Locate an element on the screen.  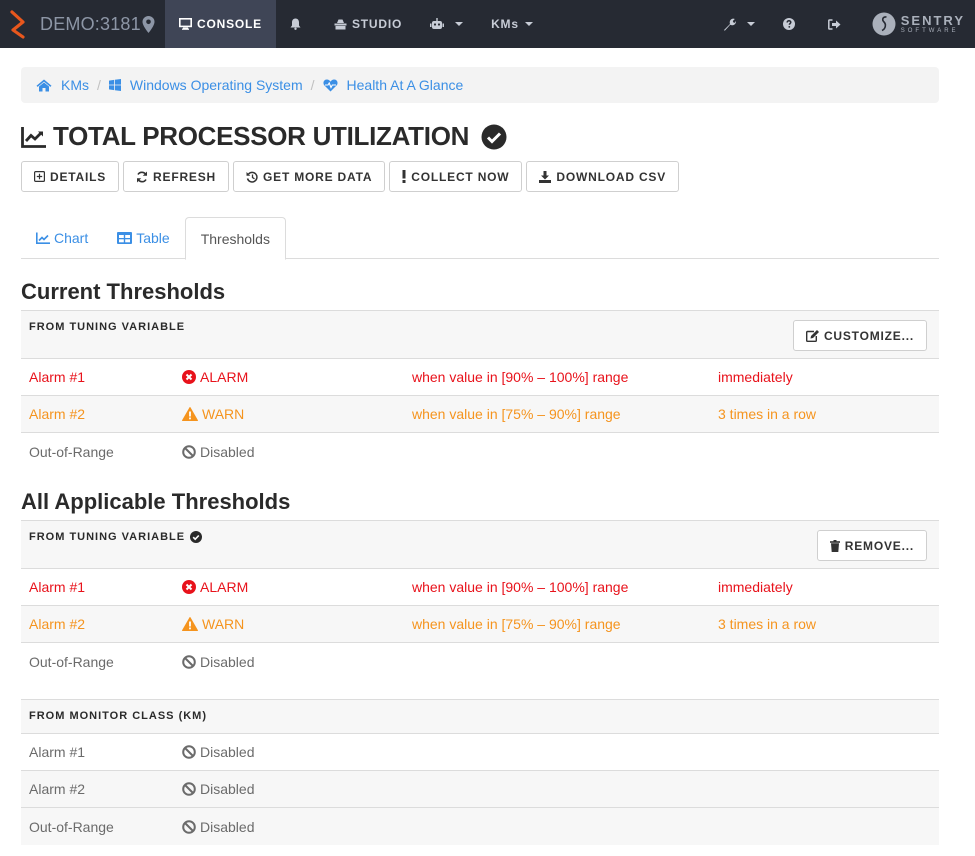
sentry-logo: SENTRY SOFTWARE is located at coordinates (917, 24).